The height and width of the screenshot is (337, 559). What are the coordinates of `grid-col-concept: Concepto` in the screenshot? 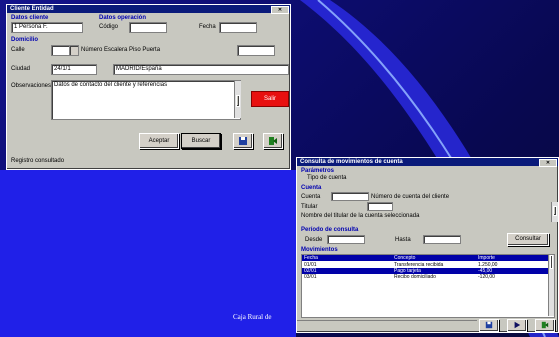 It's located at (405, 258).